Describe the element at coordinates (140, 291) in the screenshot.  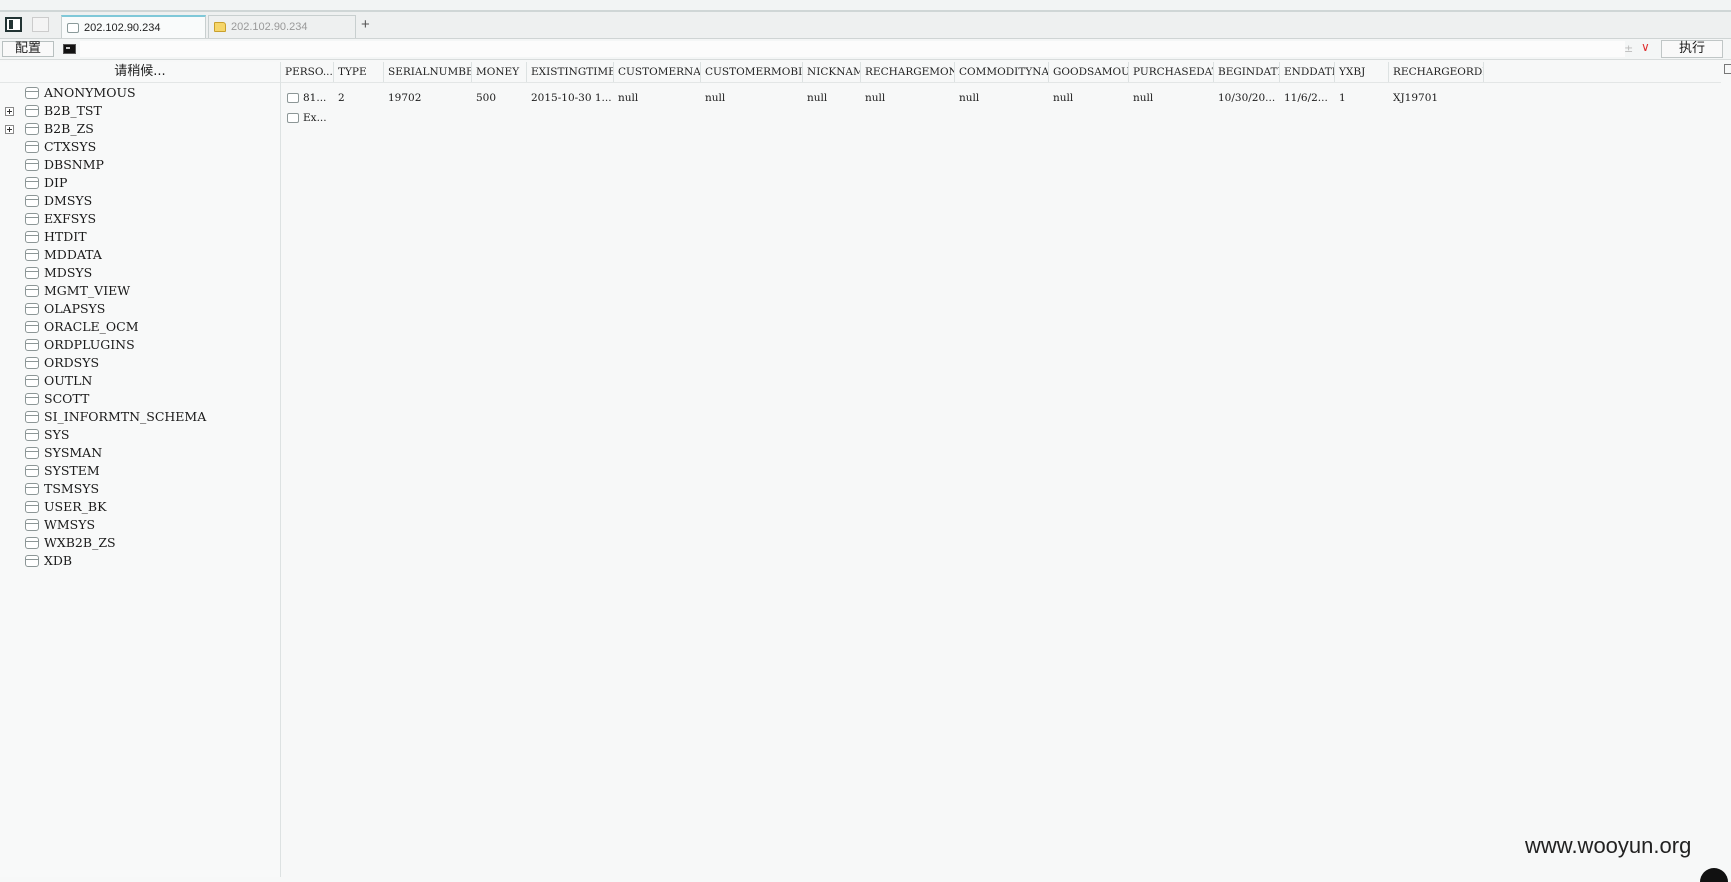
I see `tree-item: MGMT_VIEW` at that location.